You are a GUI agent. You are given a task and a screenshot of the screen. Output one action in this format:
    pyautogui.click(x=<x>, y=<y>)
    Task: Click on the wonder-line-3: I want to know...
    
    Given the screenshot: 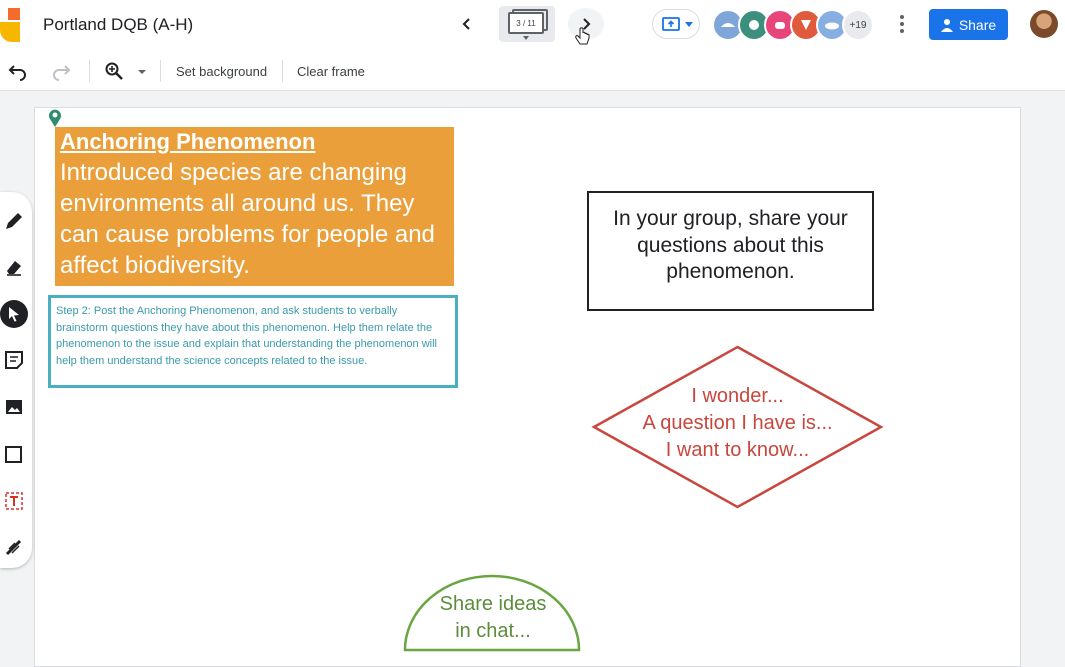 What is the action you would take?
    pyautogui.click(x=737, y=450)
    